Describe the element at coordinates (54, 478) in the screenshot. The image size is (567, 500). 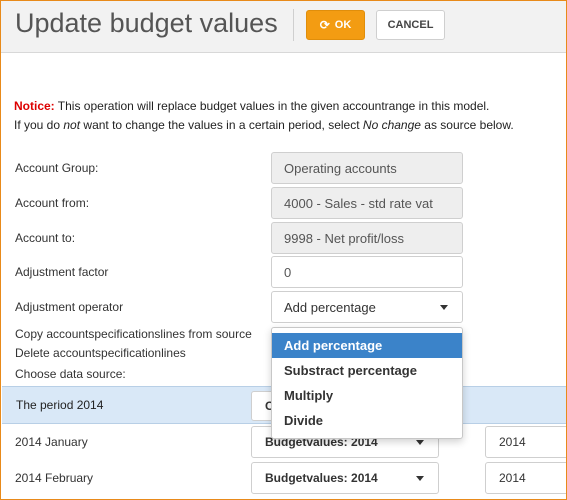
I see `month-label-february: 2014 February` at that location.